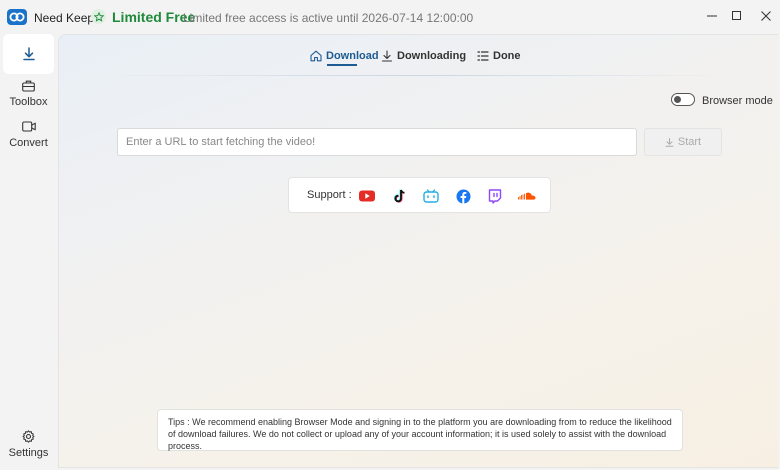  Describe the element at coordinates (28, 126) in the screenshot. I see `video-icon` at that location.